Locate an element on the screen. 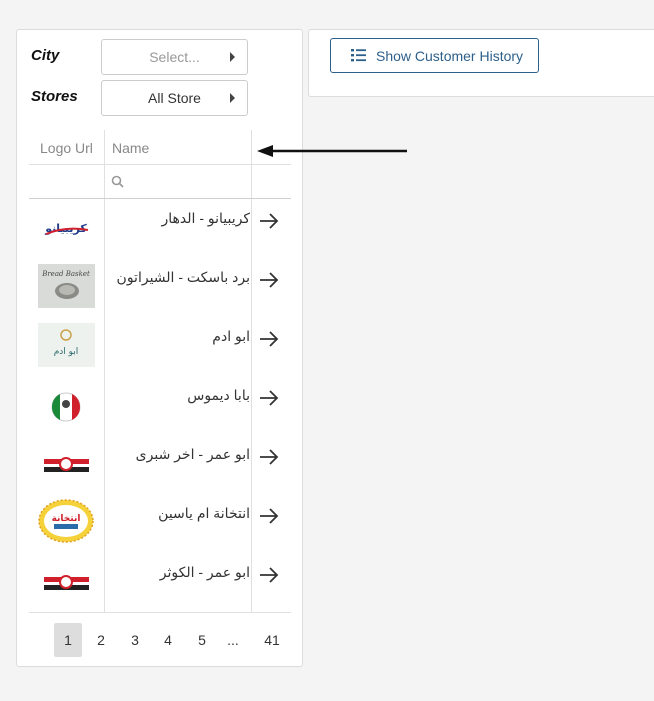 This screenshot has width=654, height=701. logo-text: انتخانة is located at coordinates (66, 519).